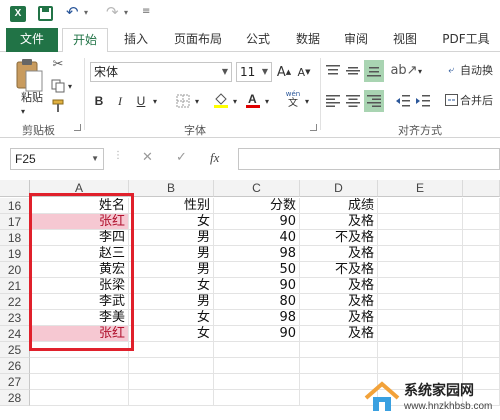 The height and width of the screenshot is (420, 500). I want to click on tab-formulas: 公式, so click(258, 40).